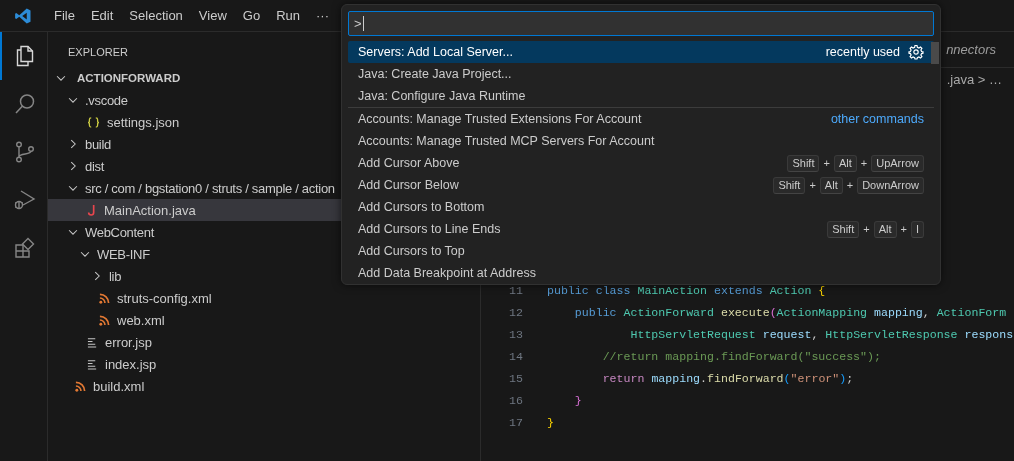 The height and width of the screenshot is (461, 1014). What do you see at coordinates (411, 251) in the screenshot?
I see `command-item: Add Cursors to Top` at bounding box center [411, 251].